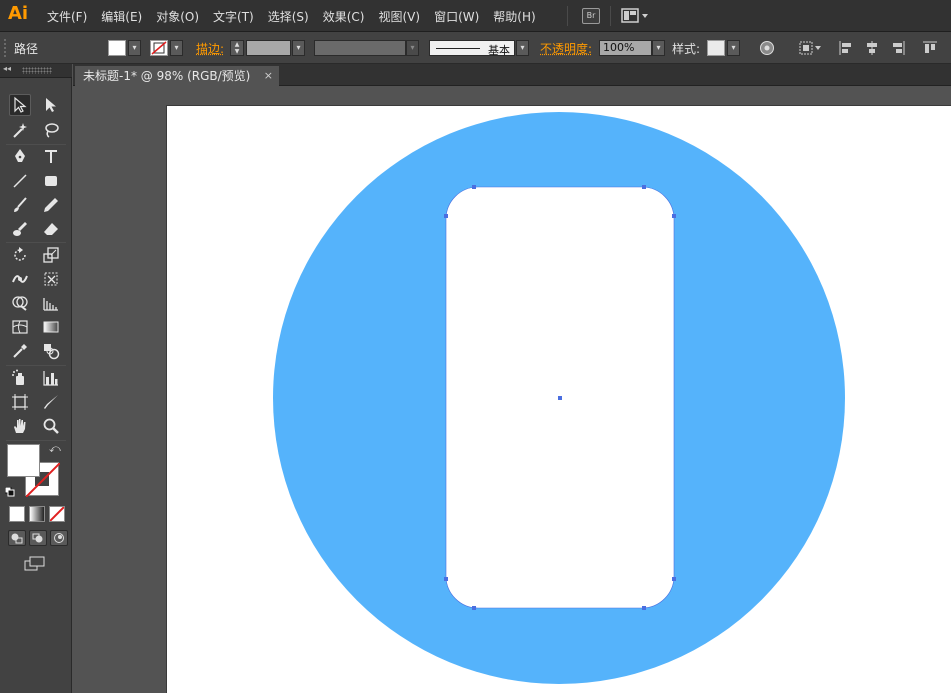  I want to click on fill-swatch, so click(23, 460).